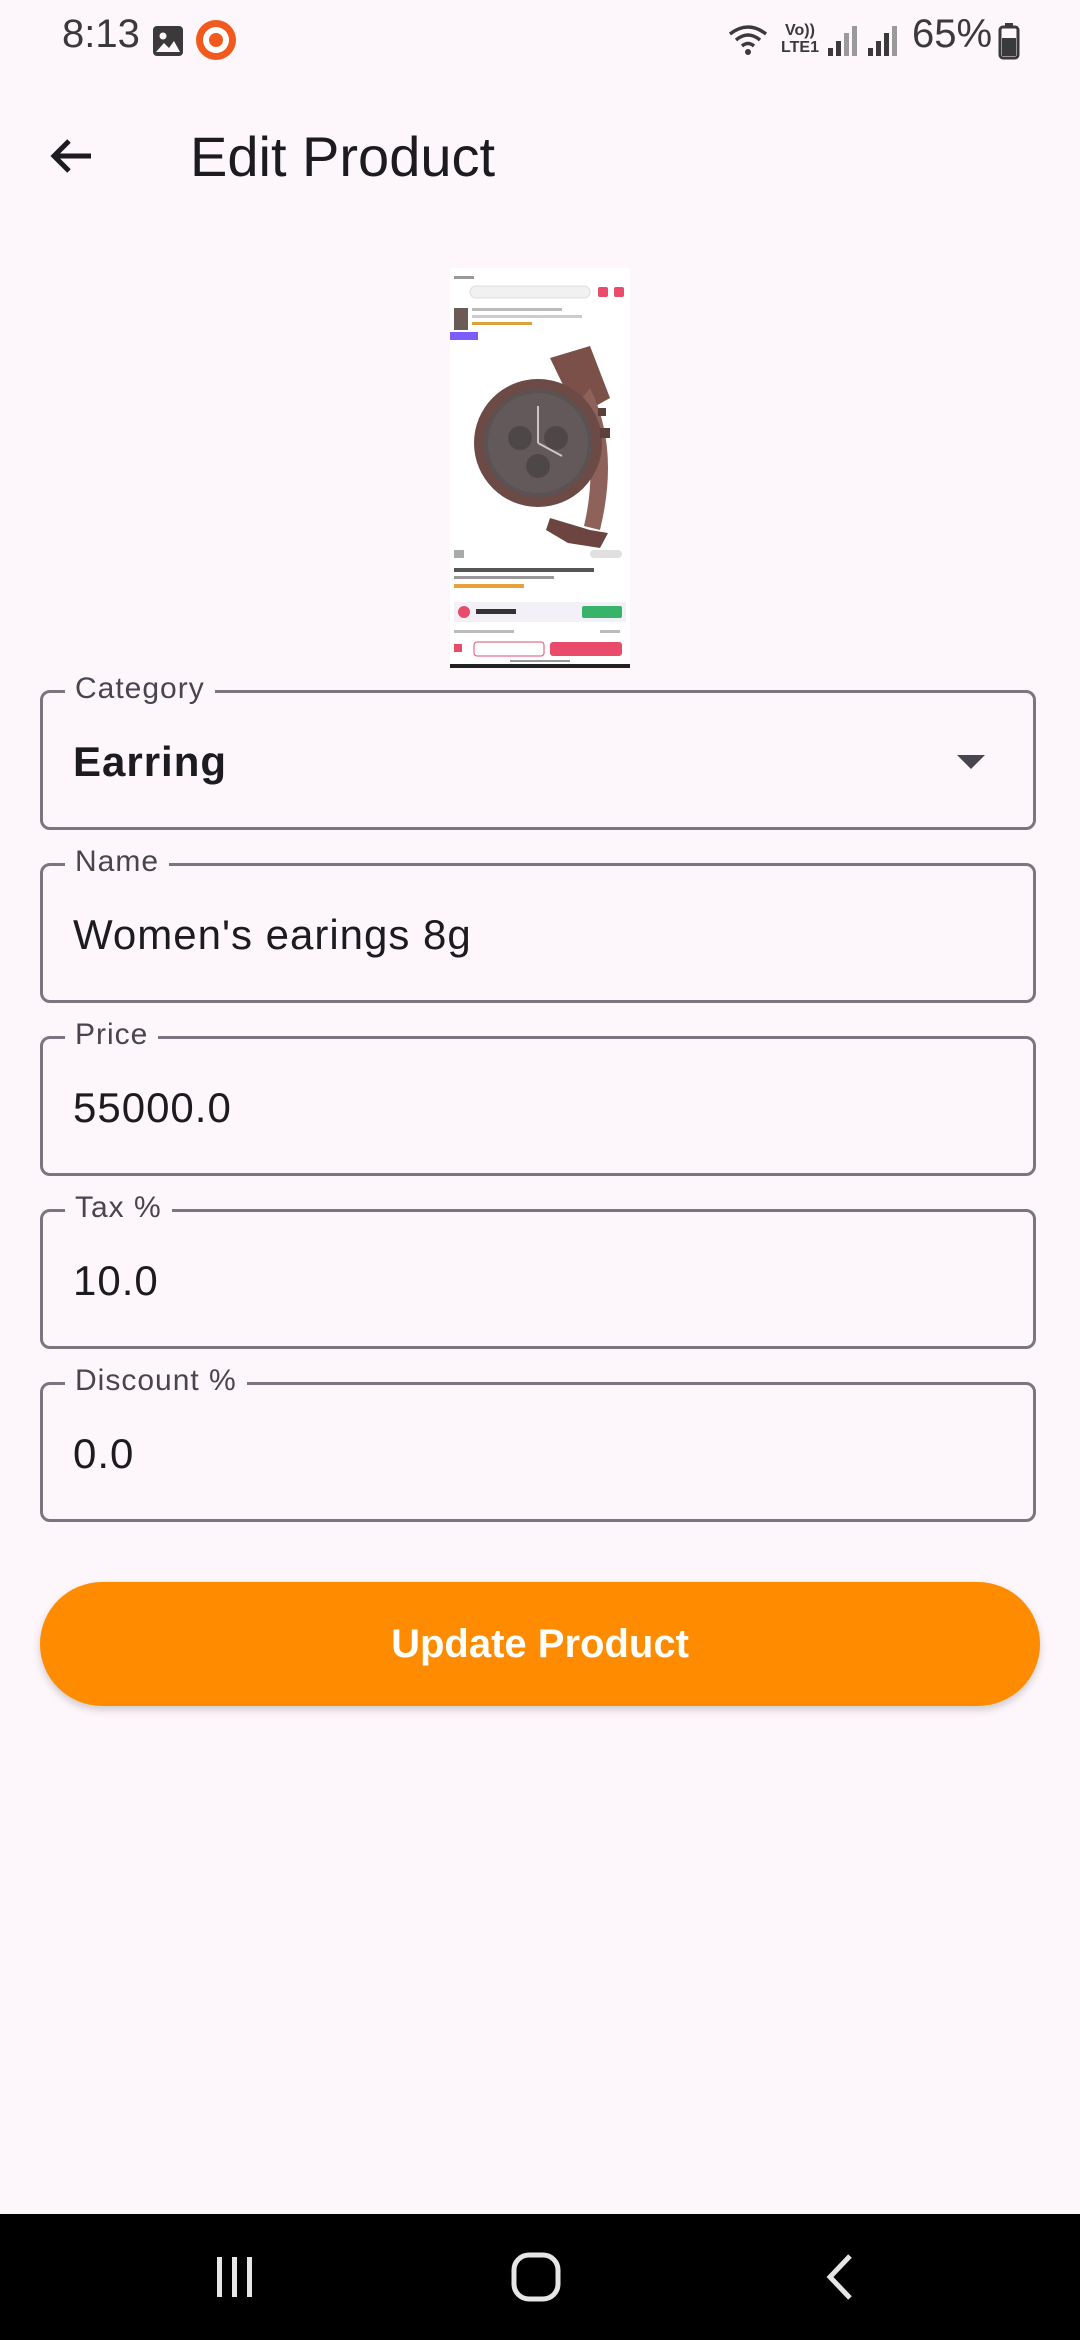 The height and width of the screenshot is (2340, 1080). Describe the element at coordinates (538, 1441) in the screenshot. I see `discount-field: Discount % 0.0` at that location.